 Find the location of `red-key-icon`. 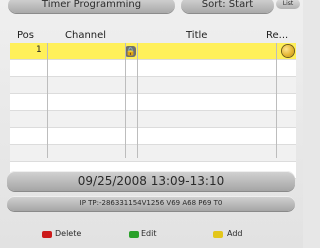

red-key-icon is located at coordinates (47, 234).